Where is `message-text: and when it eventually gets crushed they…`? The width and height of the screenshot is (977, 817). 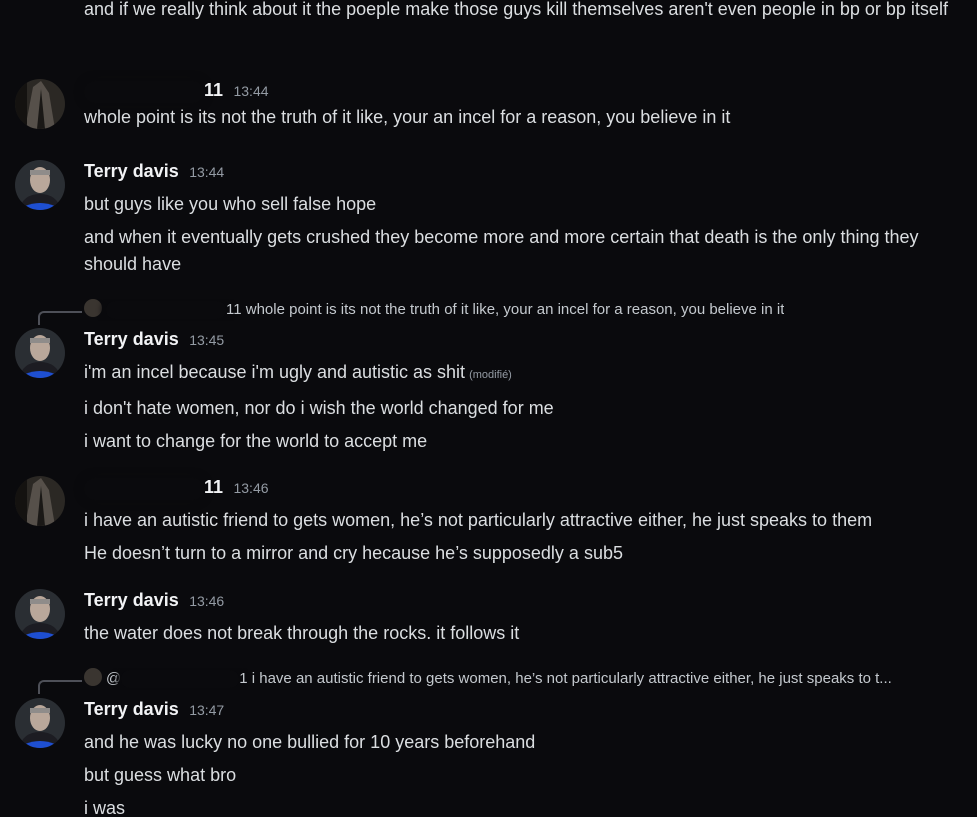 message-text: and when it eventually gets crushed they… is located at coordinates (501, 250).